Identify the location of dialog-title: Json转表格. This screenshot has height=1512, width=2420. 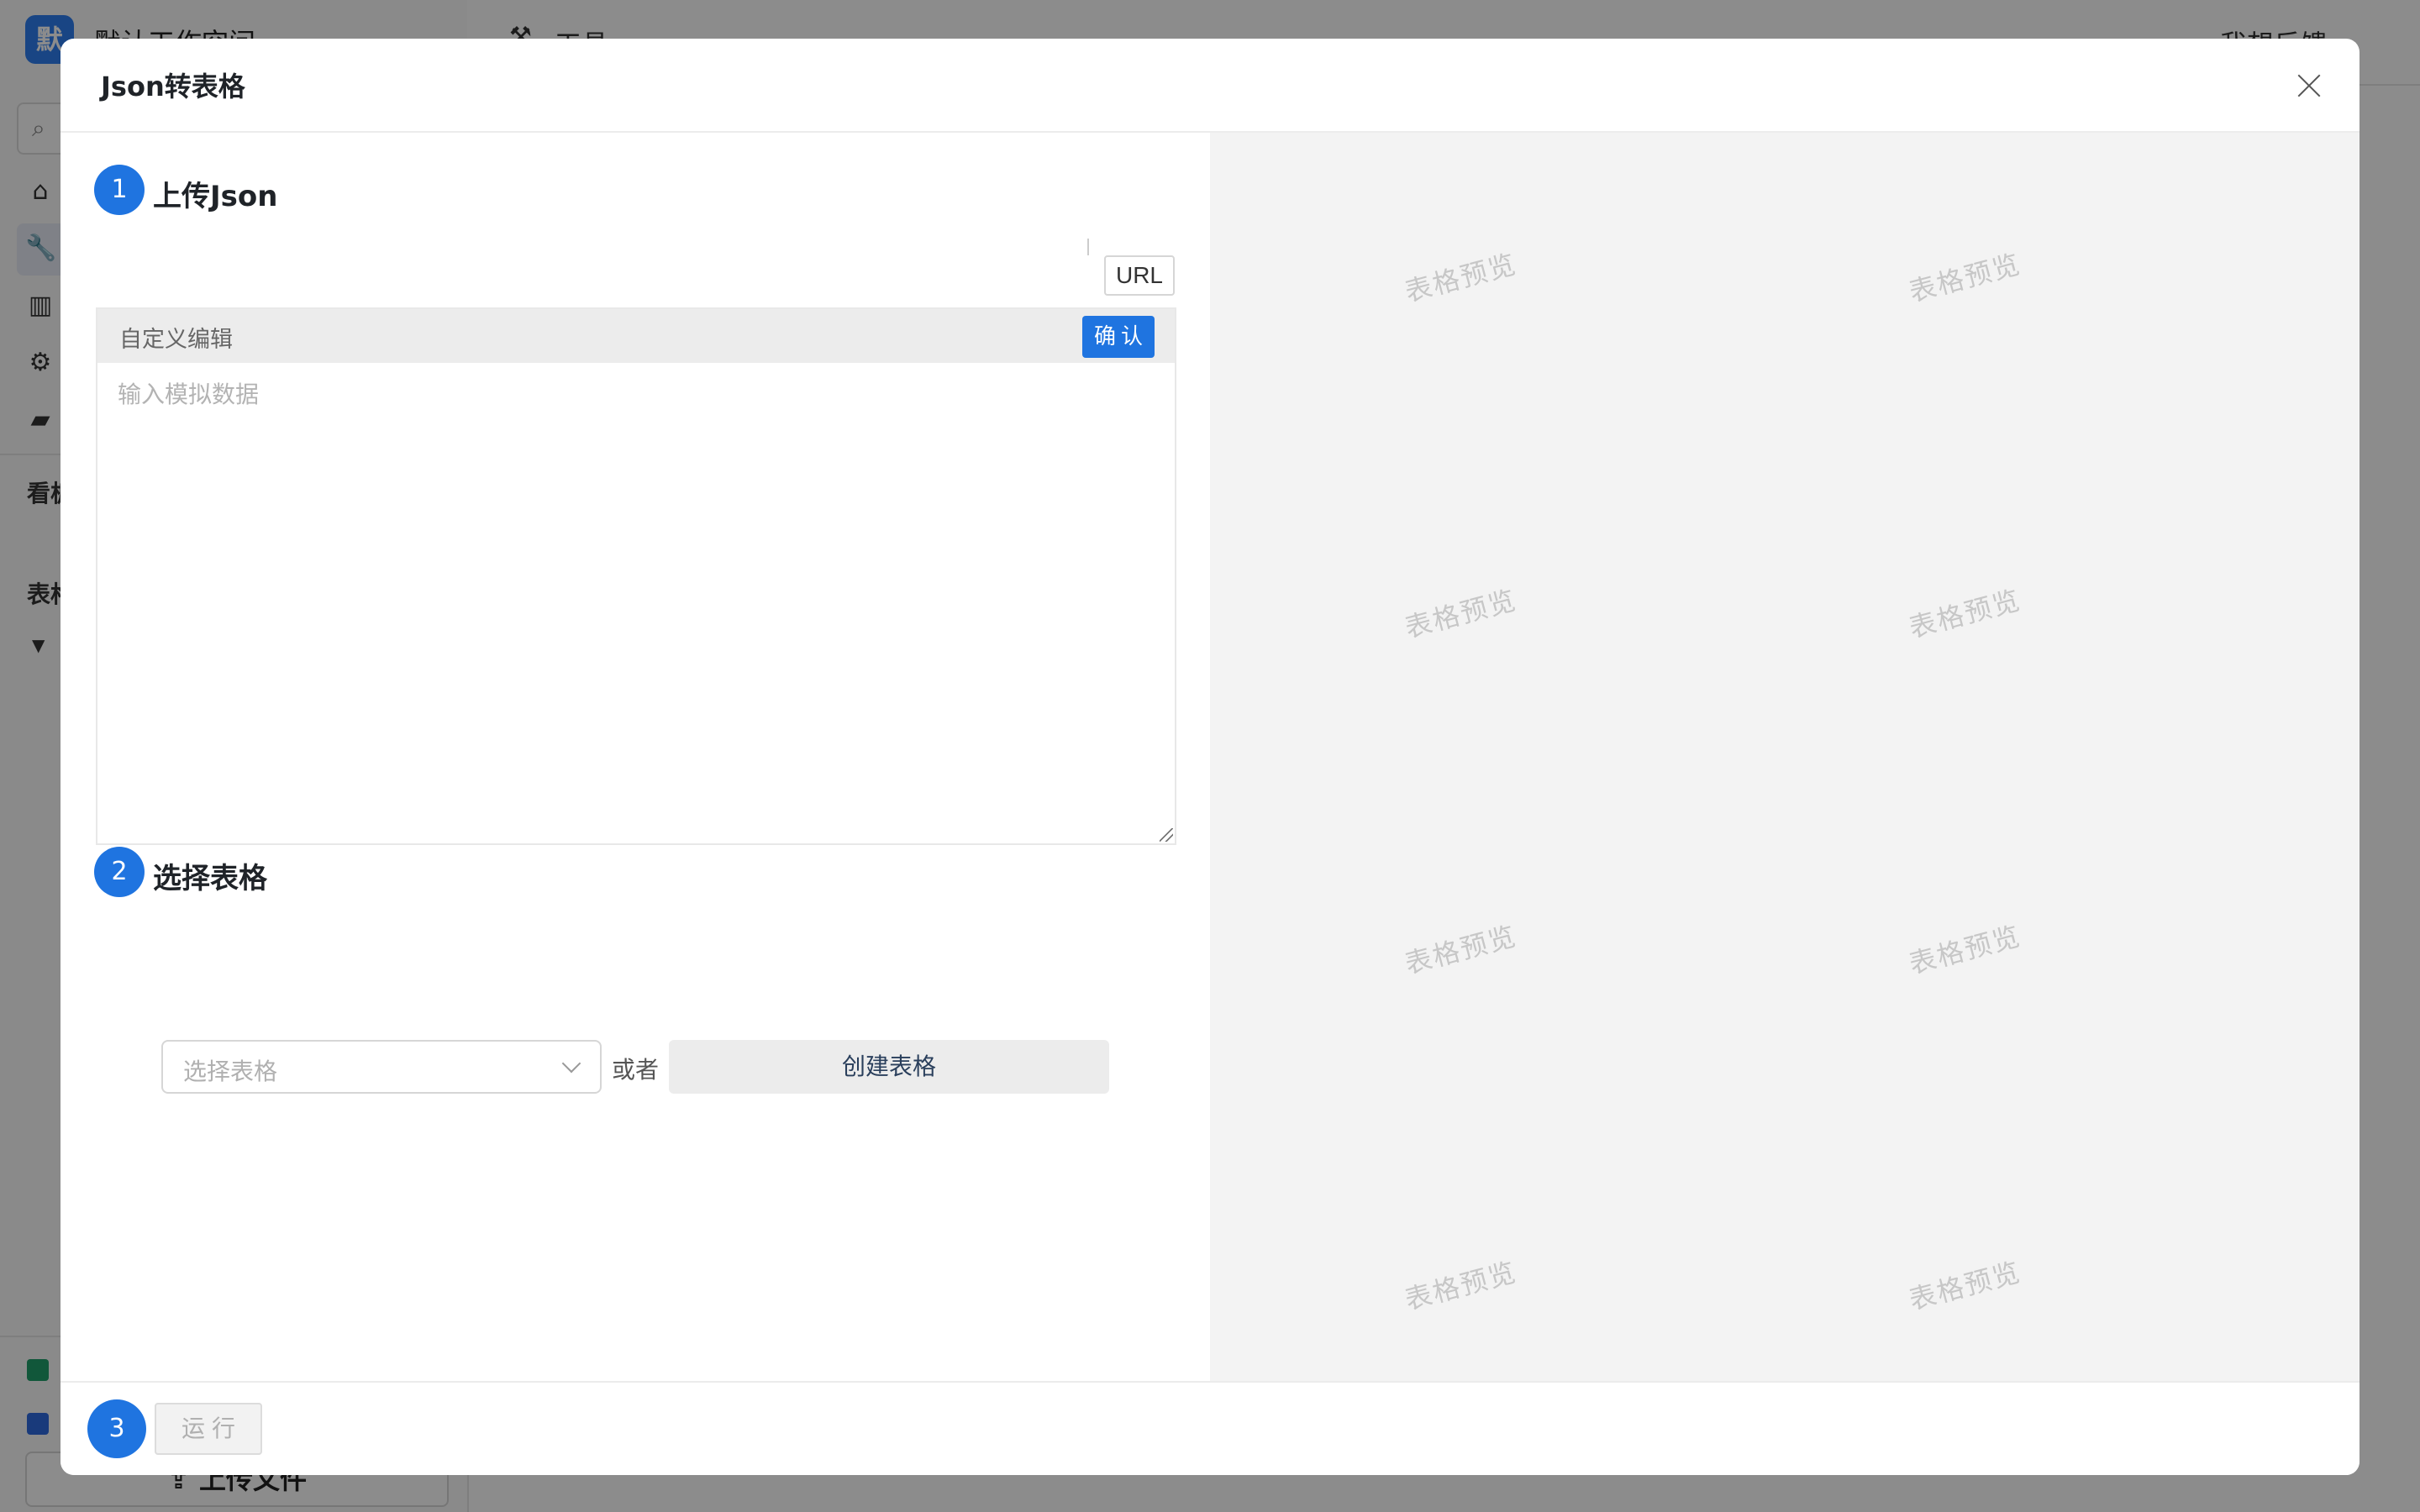
(173, 86).